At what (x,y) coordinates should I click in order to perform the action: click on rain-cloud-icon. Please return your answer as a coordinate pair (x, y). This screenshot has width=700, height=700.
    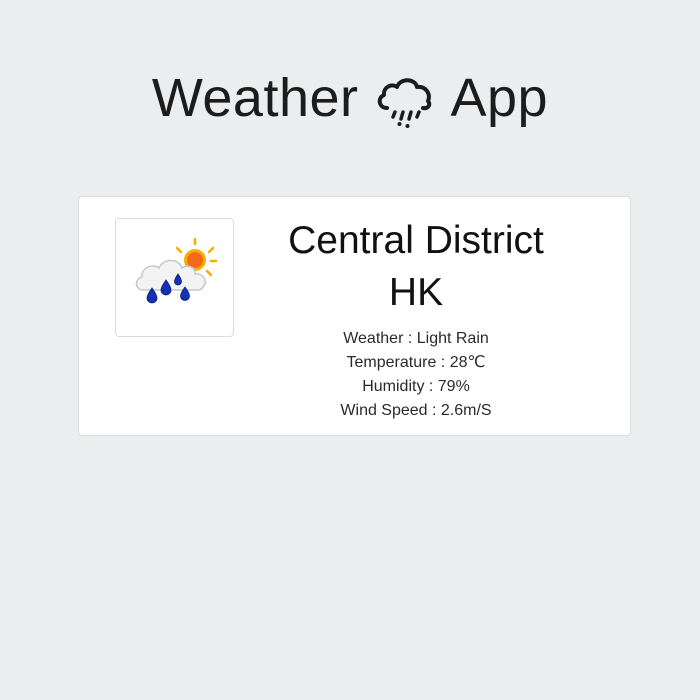
    Looking at the image, I should click on (404, 103).